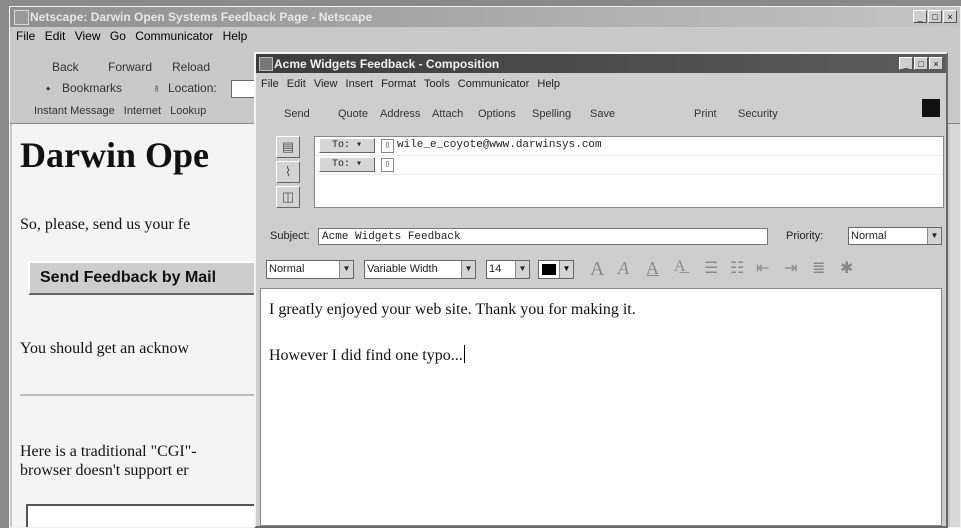  Describe the element at coordinates (551, 114) in the screenshot. I see `spelling-button: Spelling` at that location.